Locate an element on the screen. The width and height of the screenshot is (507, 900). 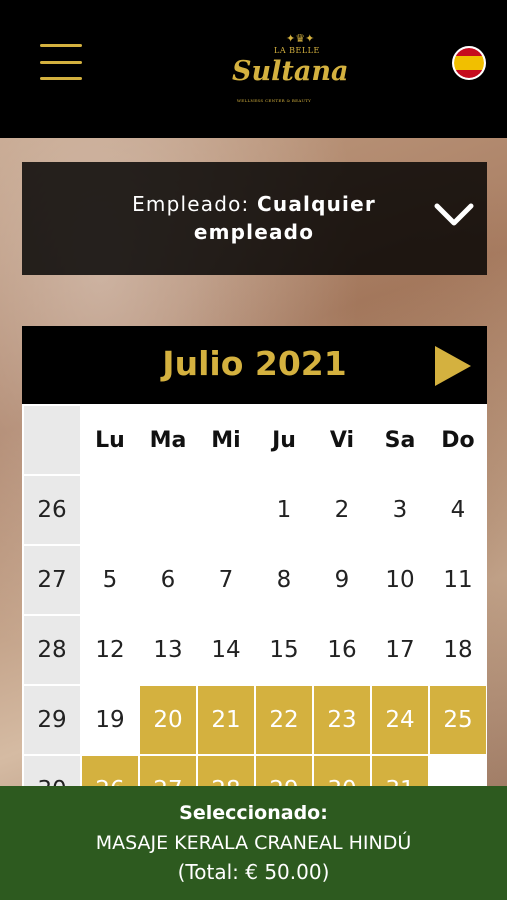
day-cell: 15 is located at coordinates (284, 650).